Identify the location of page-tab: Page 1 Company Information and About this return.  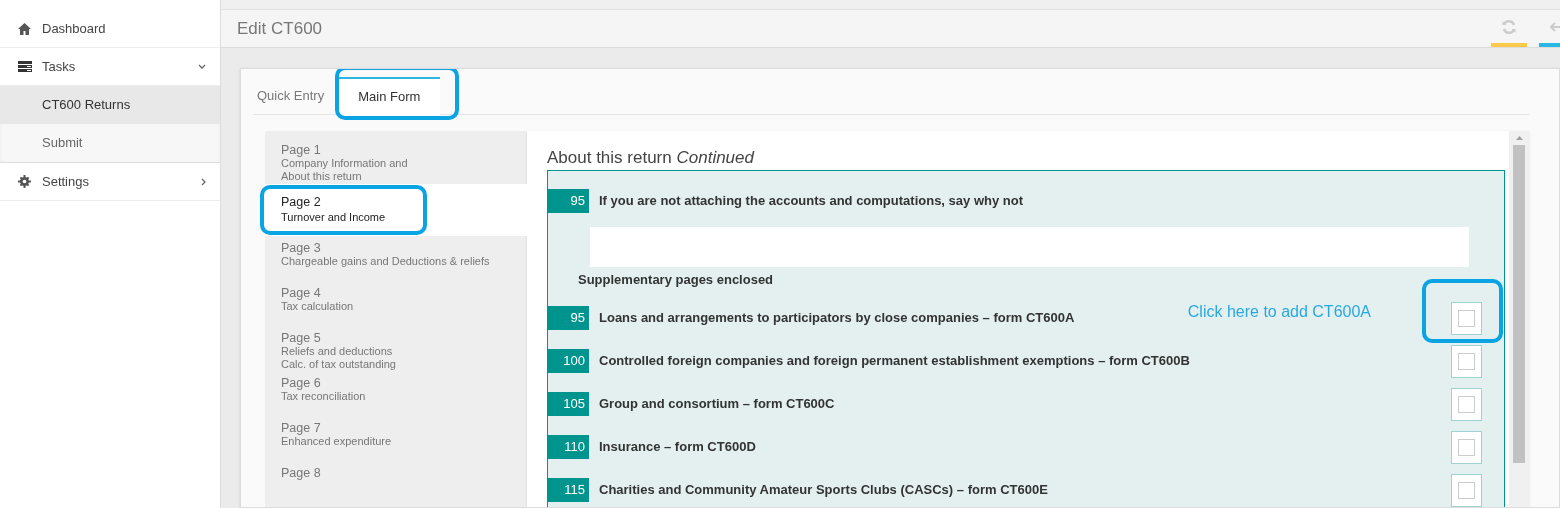
(396, 161).